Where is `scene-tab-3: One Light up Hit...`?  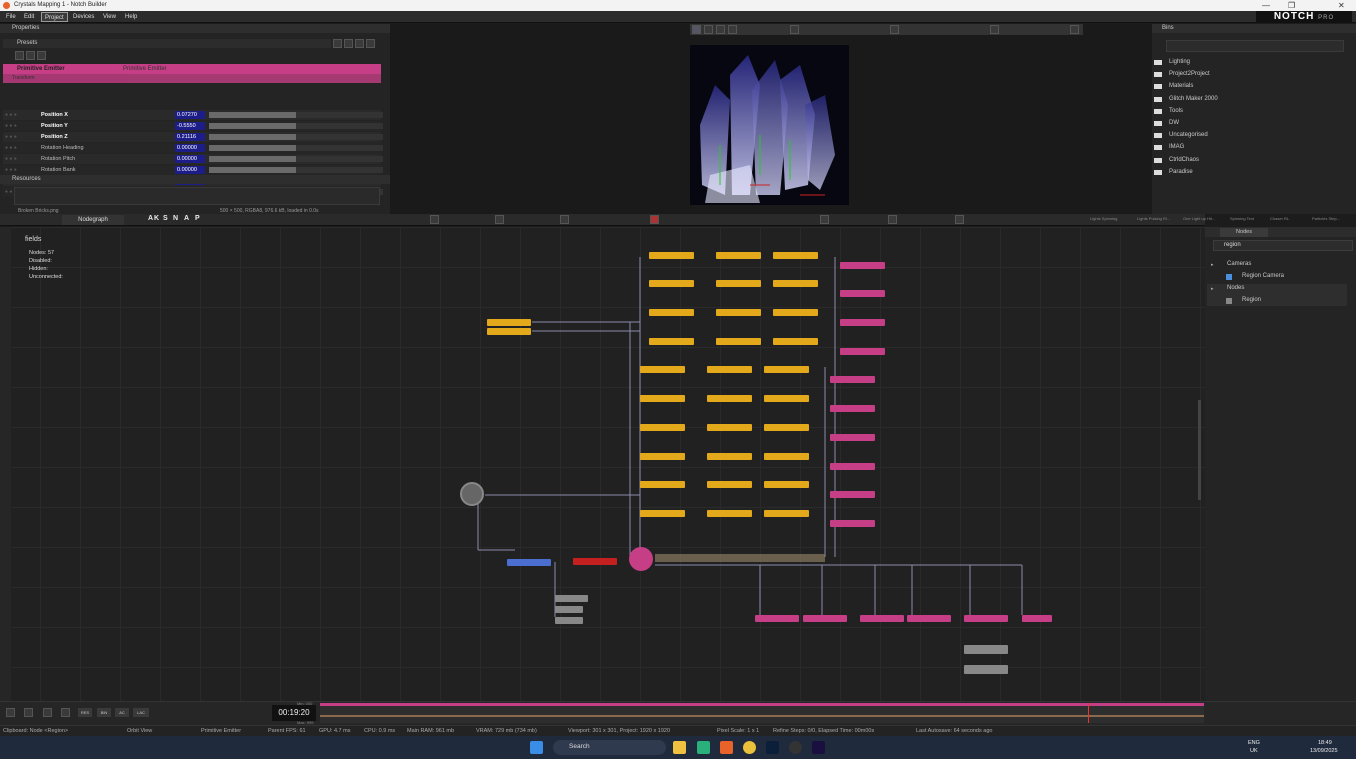
scene-tab-3: One Light up Hit... is located at coordinates (1199, 218).